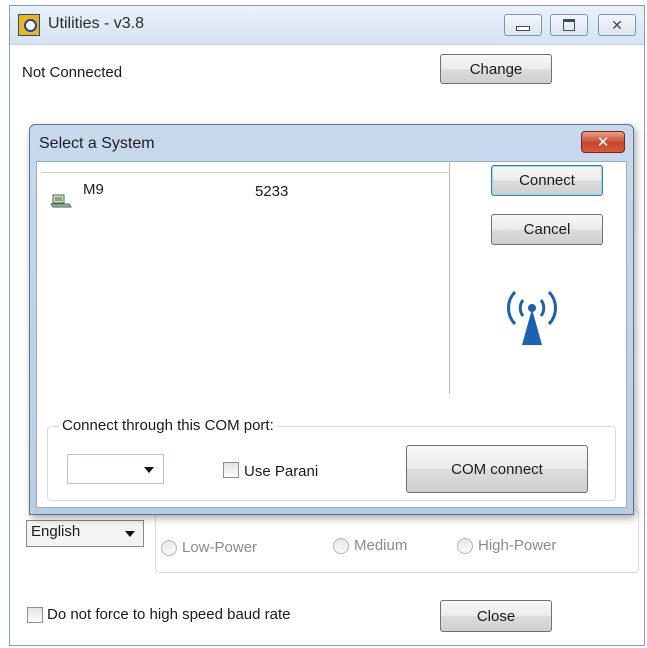 The height and width of the screenshot is (648, 647). Describe the element at coordinates (341, 546) in the screenshot. I see `medium-radio` at that location.